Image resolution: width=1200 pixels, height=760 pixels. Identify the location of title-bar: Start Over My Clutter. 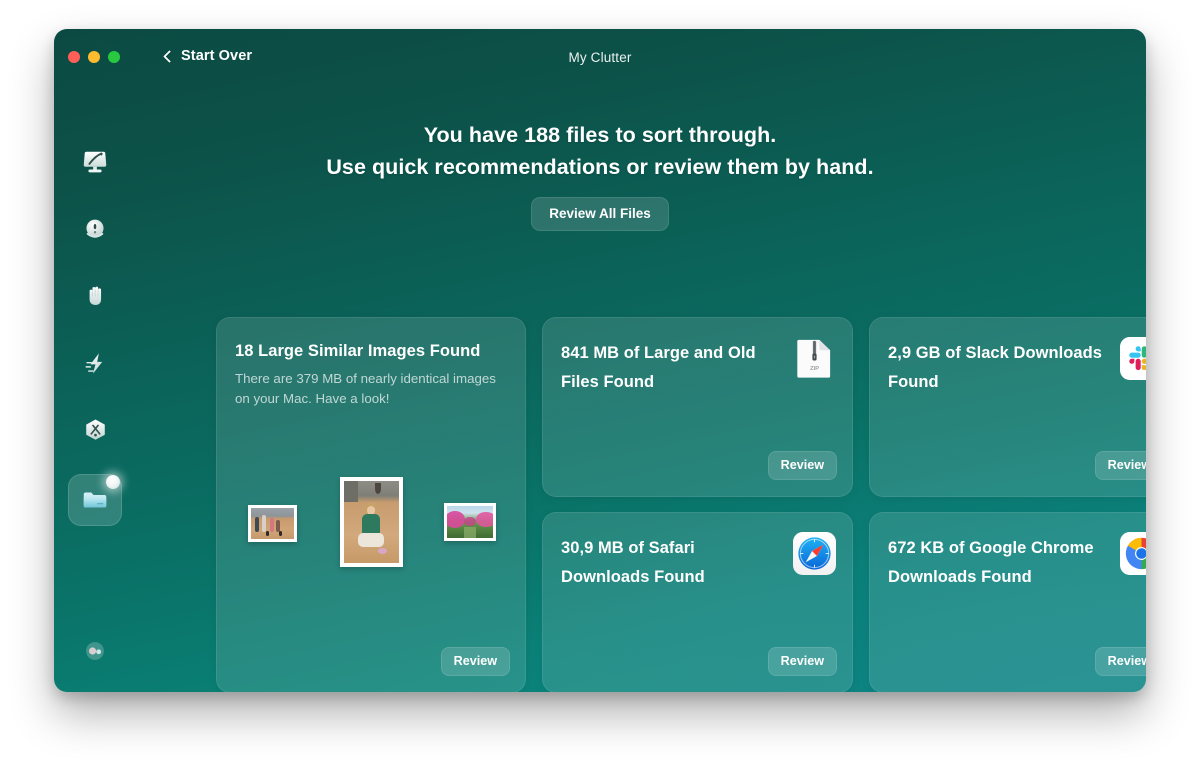
(600, 58).